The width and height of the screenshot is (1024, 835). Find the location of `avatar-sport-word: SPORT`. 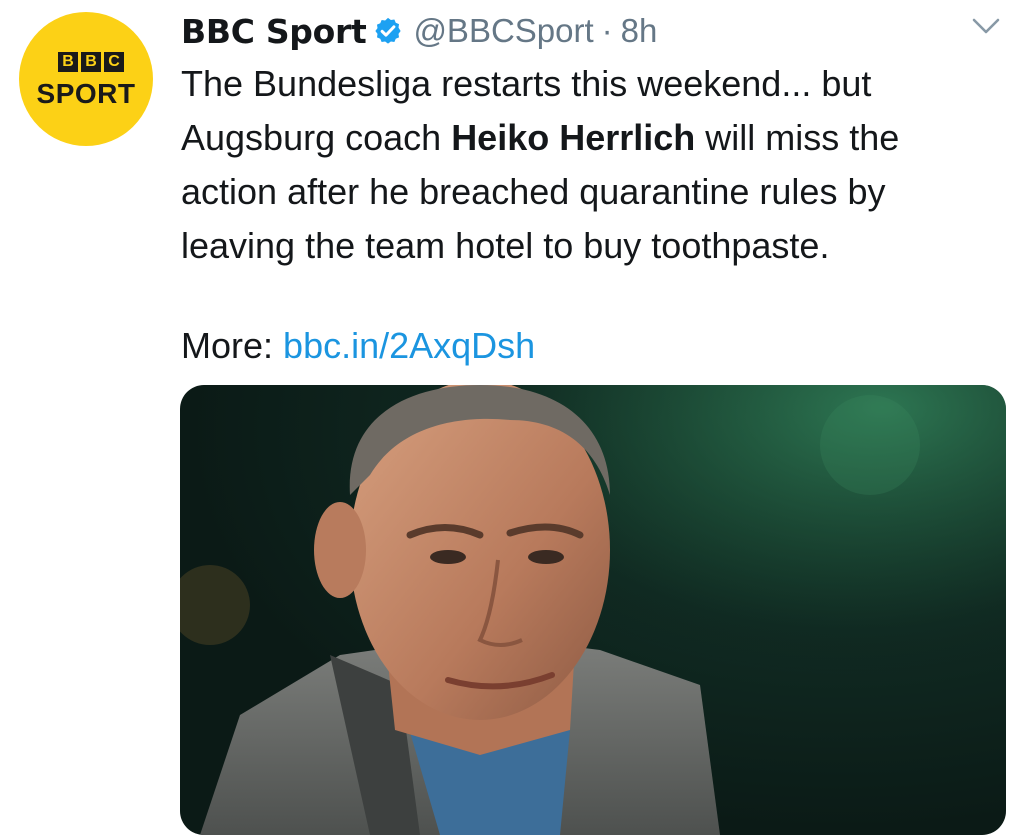

avatar-sport-word: SPORT is located at coordinates (86, 93).